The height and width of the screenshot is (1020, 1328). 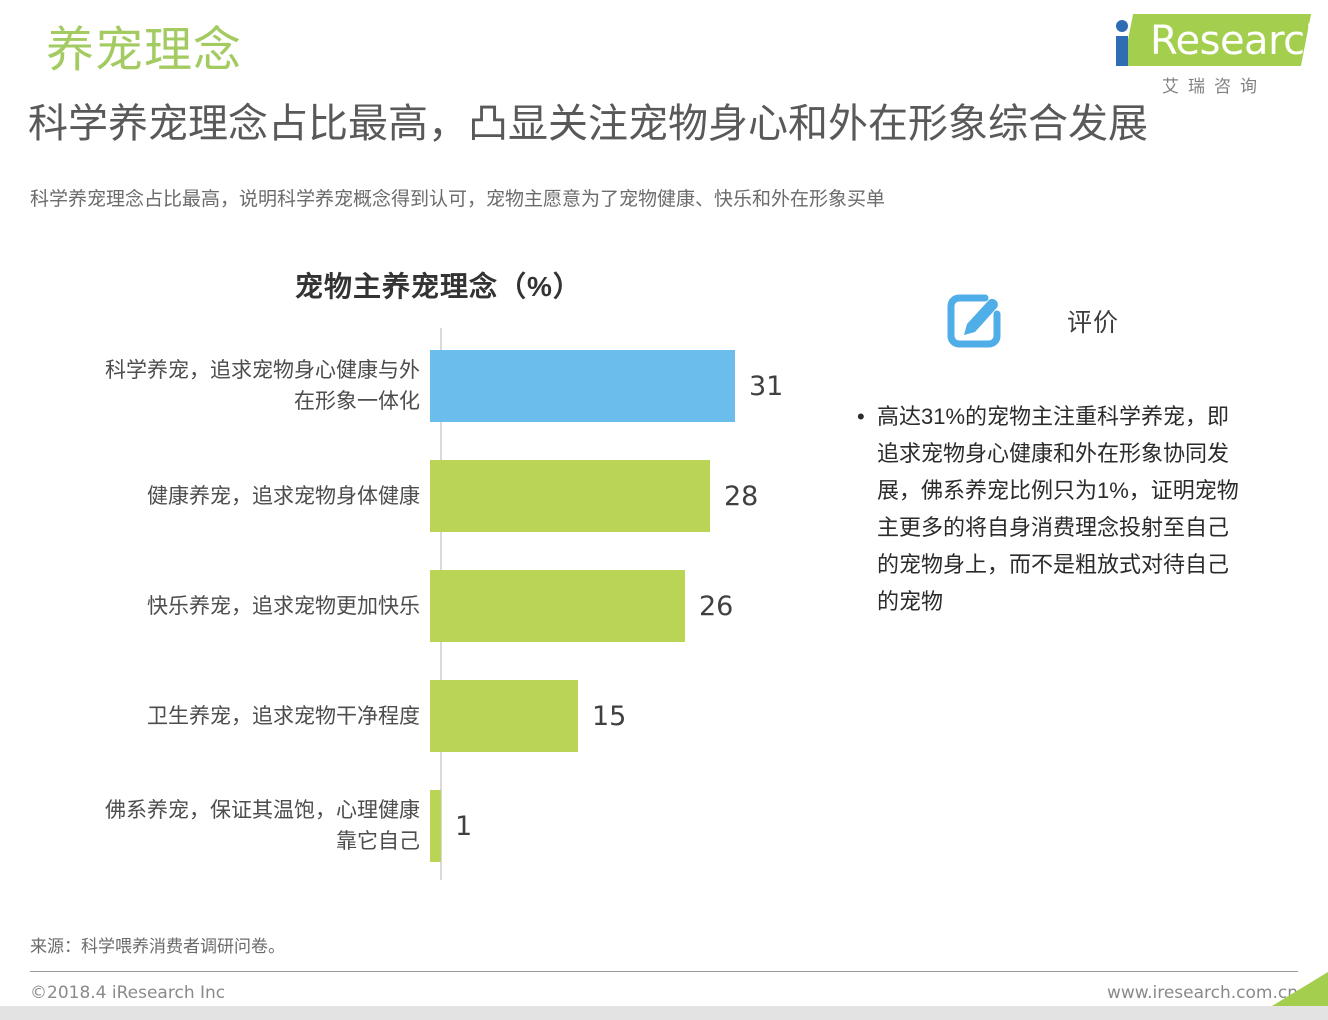 I want to click on commentary-title: 评价, so click(x=1093, y=323).